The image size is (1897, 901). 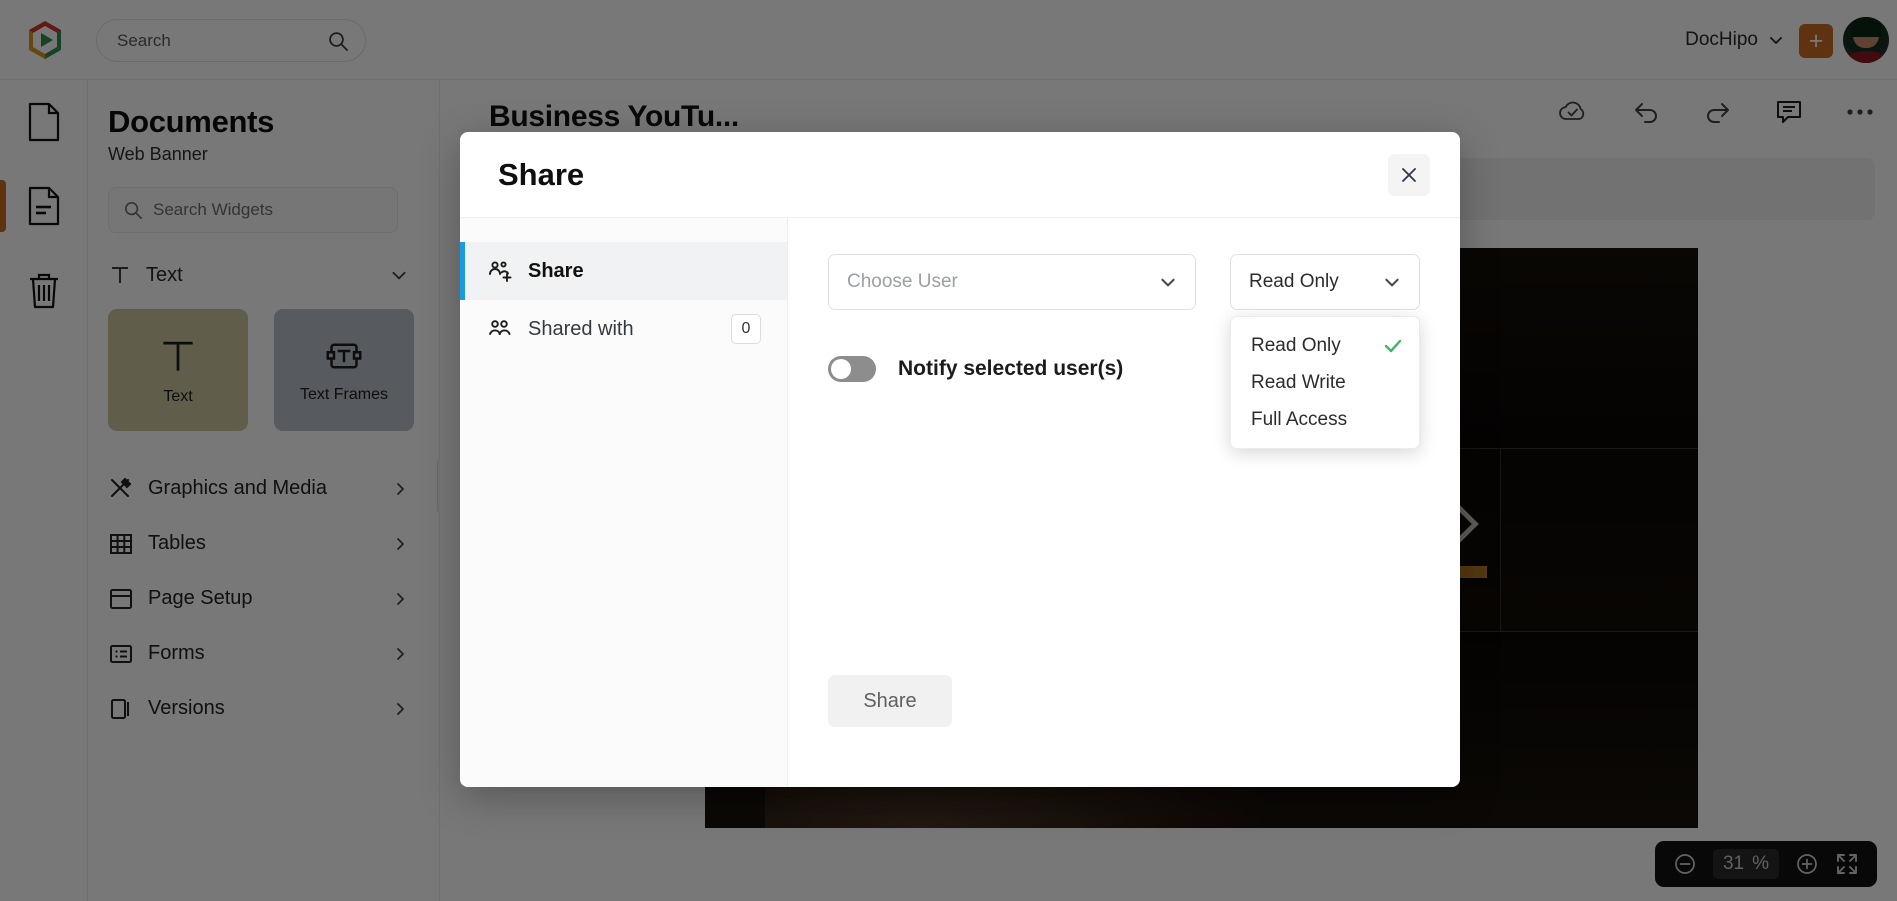 I want to click on tab-shared-with: Shared with 0, so click(x=623, y=329).